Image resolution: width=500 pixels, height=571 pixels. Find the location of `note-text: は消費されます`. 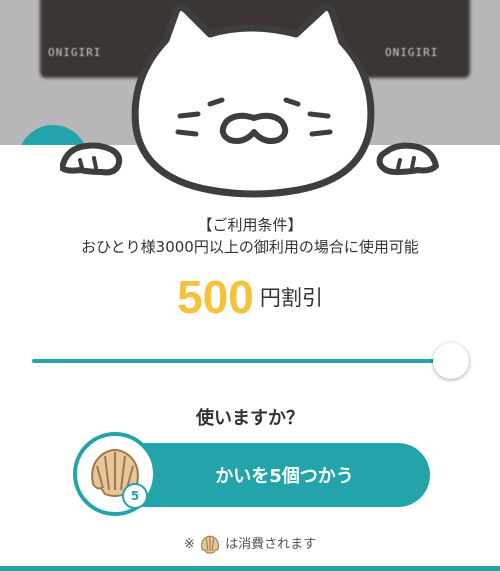

note-text: は消費されます is located at coordinates (271, 544).